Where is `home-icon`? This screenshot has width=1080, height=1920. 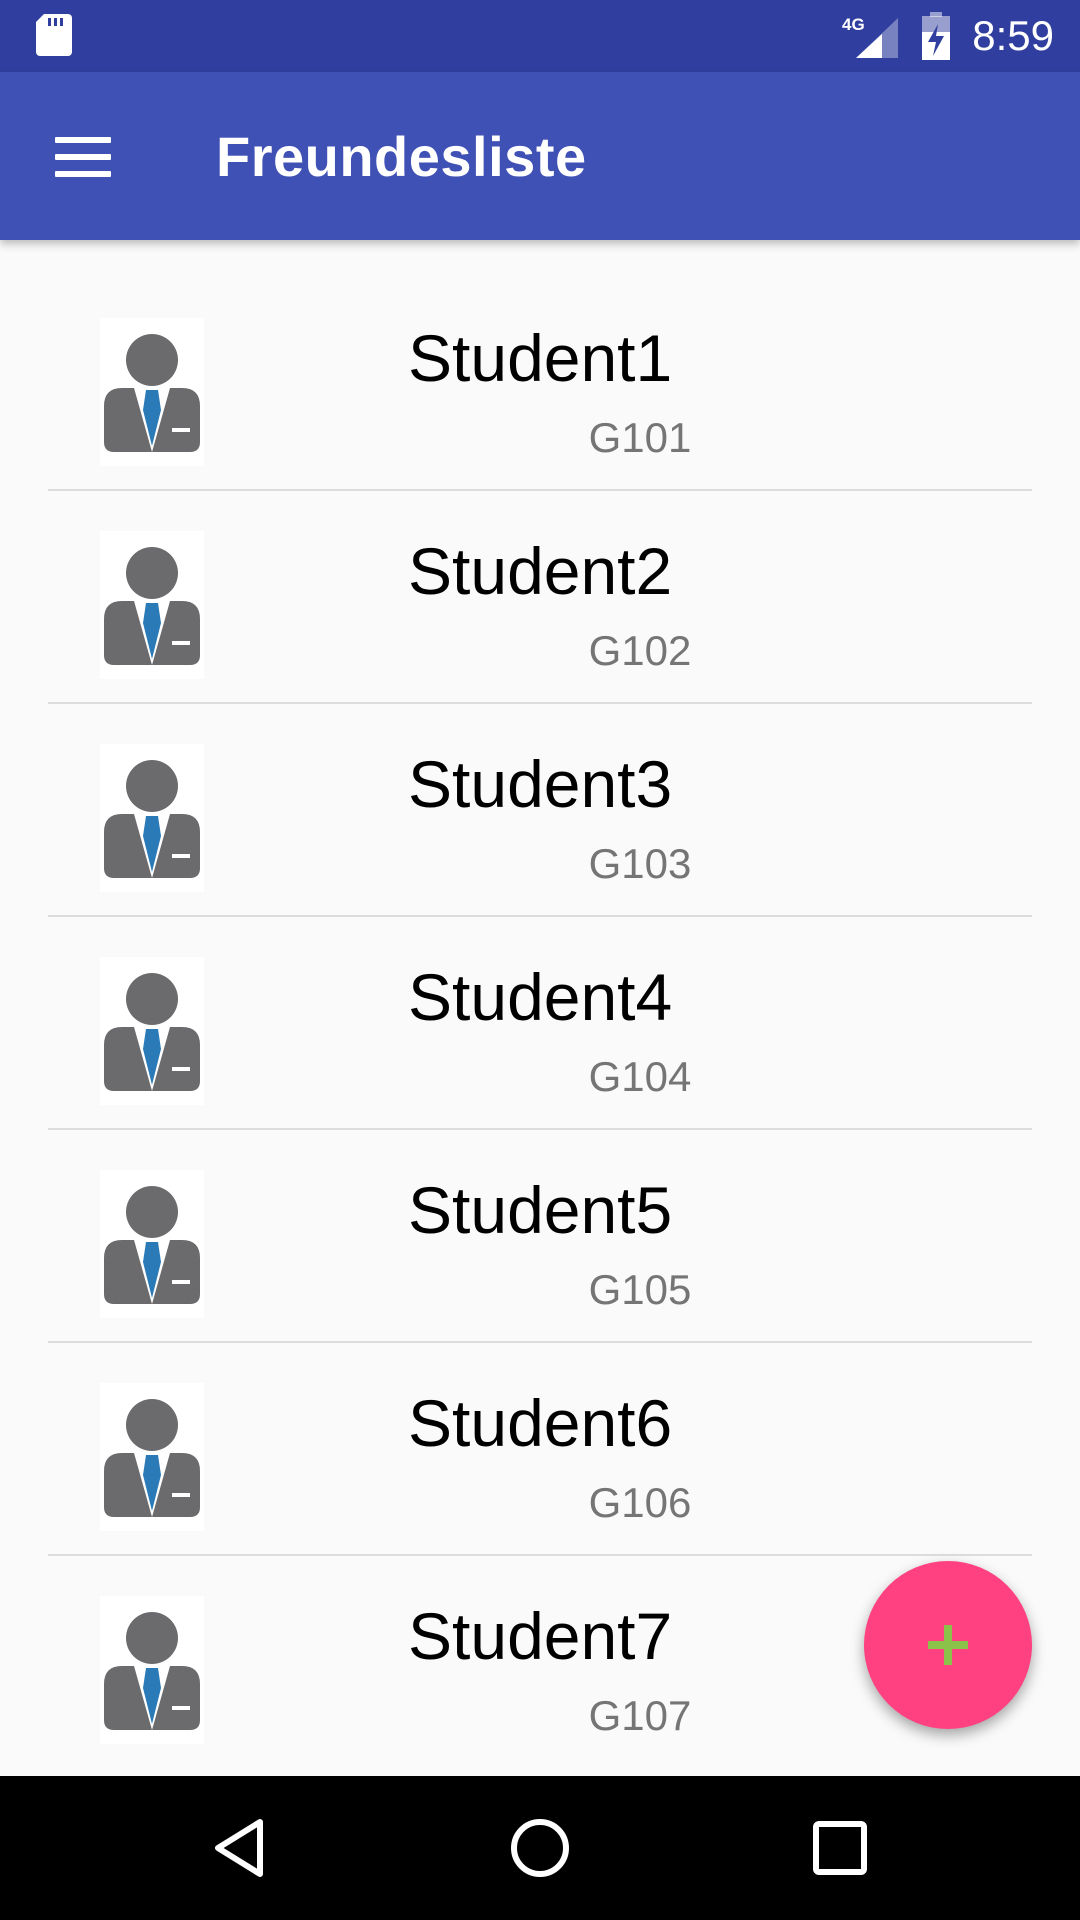
home-icon is located at coordinates (540, 1848).